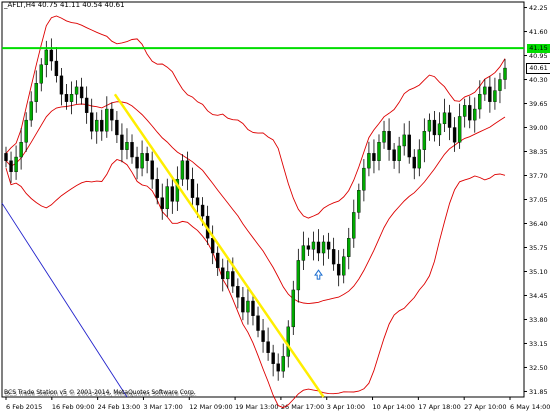 The height and width of the screenshot is (413, 550). What do you see at coordinates (538, 248) in the screenshot?
I see `y-tick-label: 35.75` at bounding box center [538, 248].